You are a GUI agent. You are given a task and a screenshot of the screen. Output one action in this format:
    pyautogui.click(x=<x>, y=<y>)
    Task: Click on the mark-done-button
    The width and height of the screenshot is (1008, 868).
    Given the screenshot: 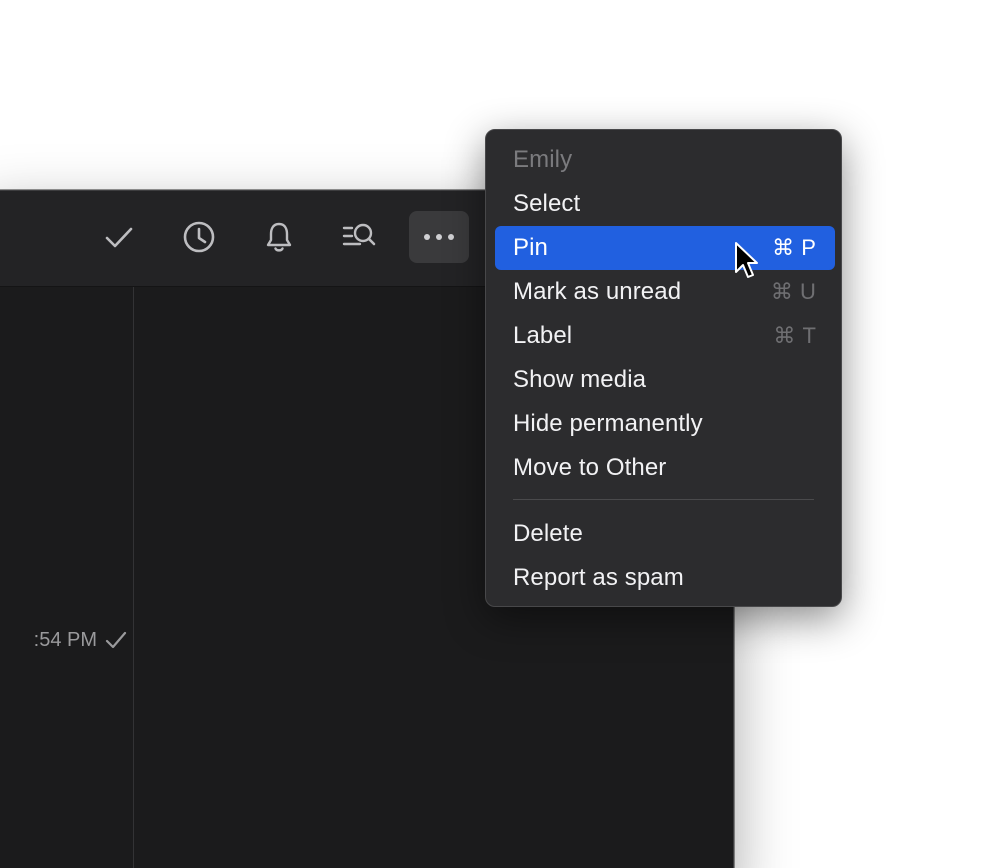 What is the action you would take?
    pyautogui.click(x=119, y=237)
    